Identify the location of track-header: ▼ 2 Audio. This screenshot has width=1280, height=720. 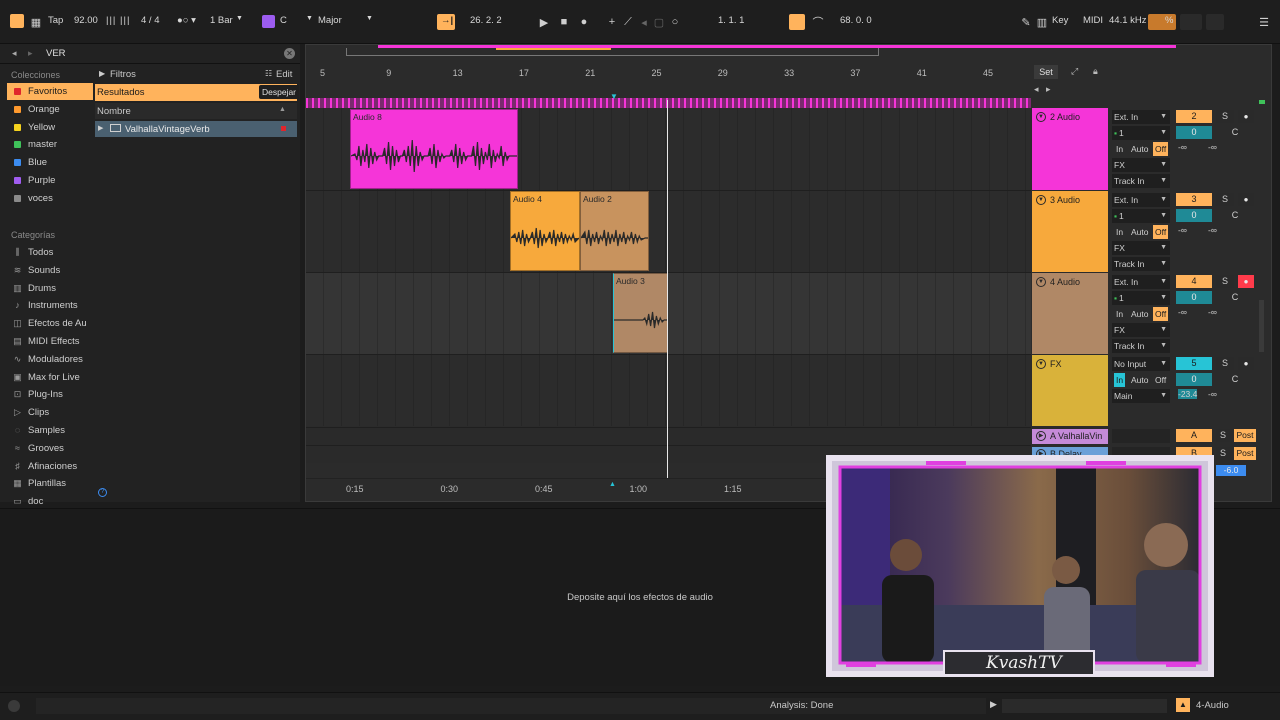
(1070, 149).